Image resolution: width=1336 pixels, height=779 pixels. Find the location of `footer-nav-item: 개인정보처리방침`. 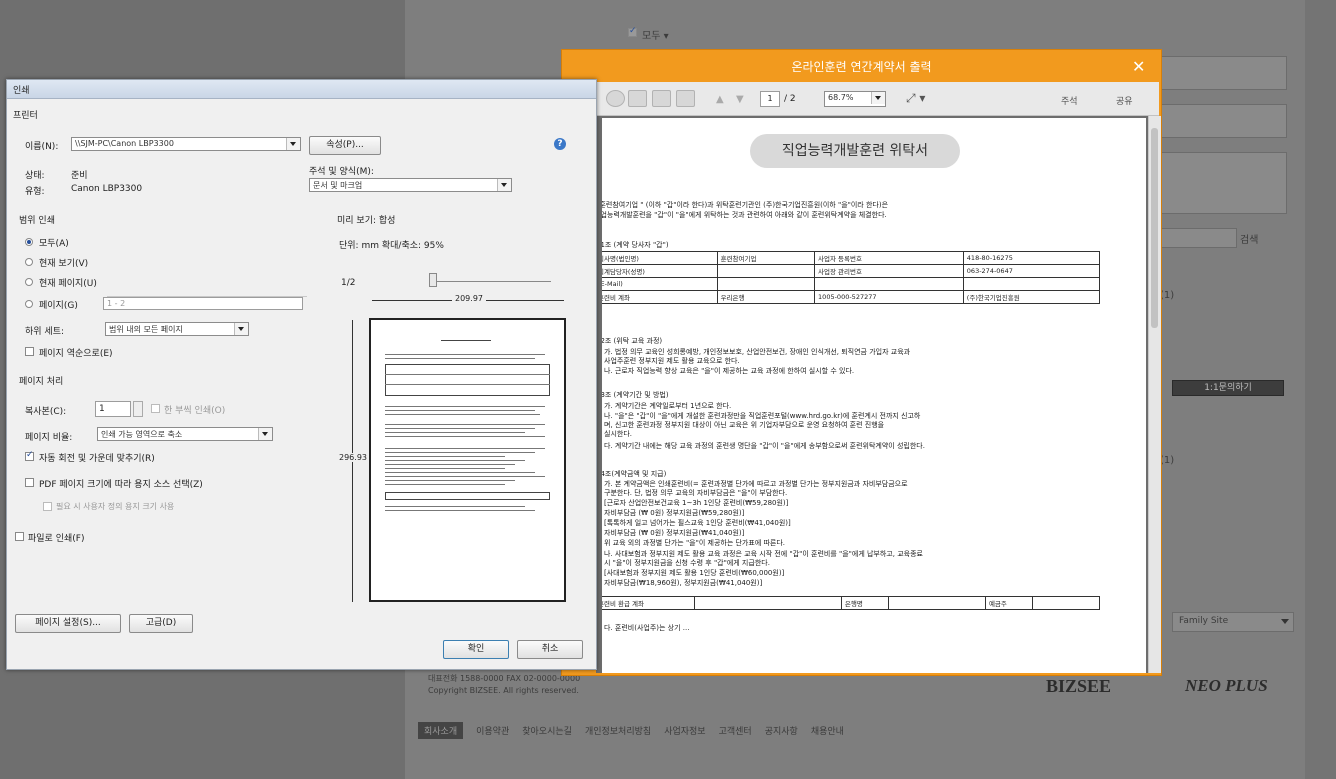

footer-nav-item: 개인정보처리방침 is located at coordinates (618, 730).